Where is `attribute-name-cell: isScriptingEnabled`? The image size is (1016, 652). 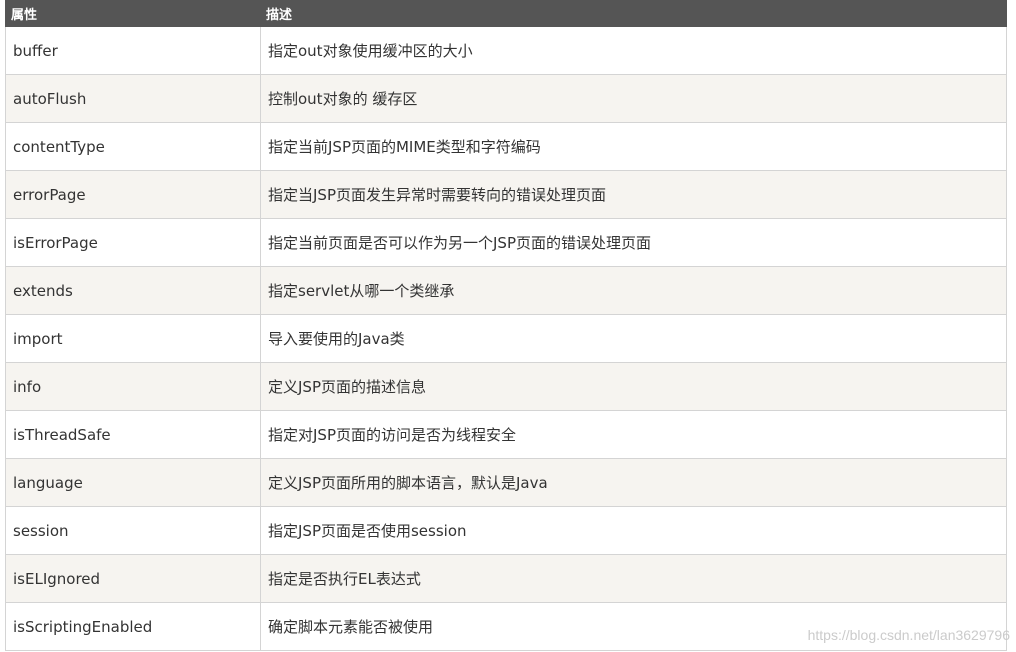 attribute-name-cell: isScriptingEnabled is located at coordinates (133, 626).